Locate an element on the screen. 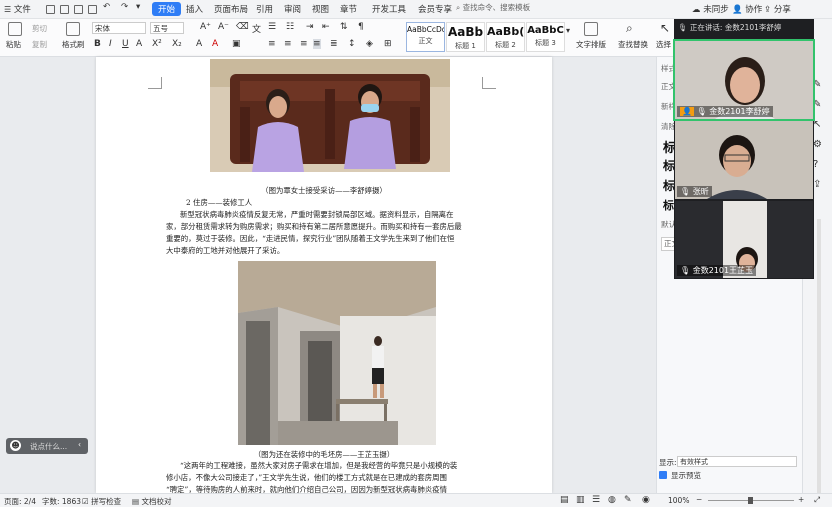 Image resolution: width=832 pixels, height=507 pixels. numbering-icon: ☷ is located at coordinates (290, 27).